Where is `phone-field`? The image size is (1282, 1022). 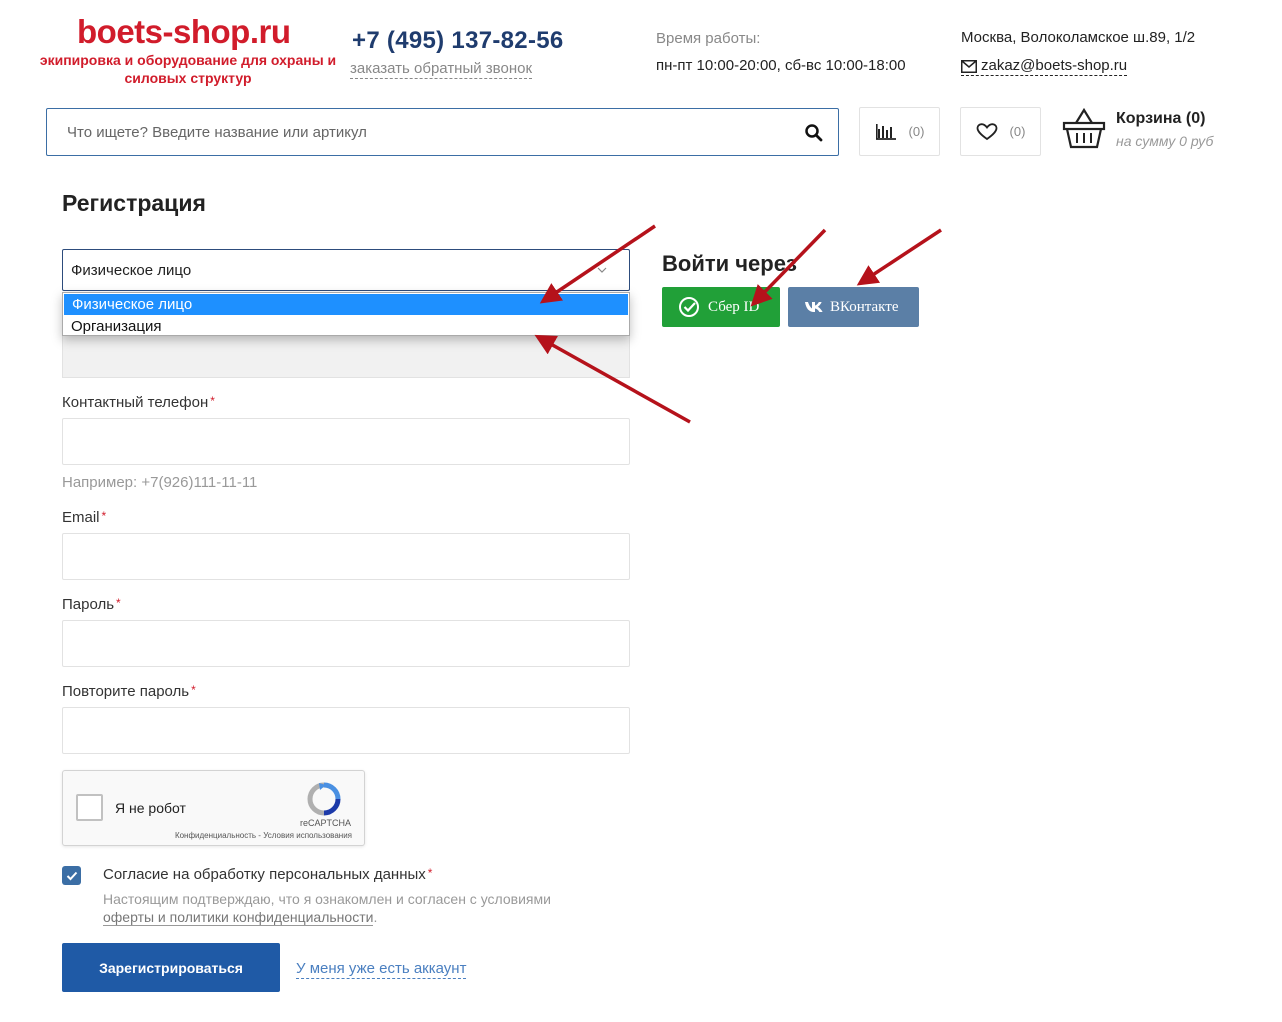
phone-field is located at coordinates (346, 441).